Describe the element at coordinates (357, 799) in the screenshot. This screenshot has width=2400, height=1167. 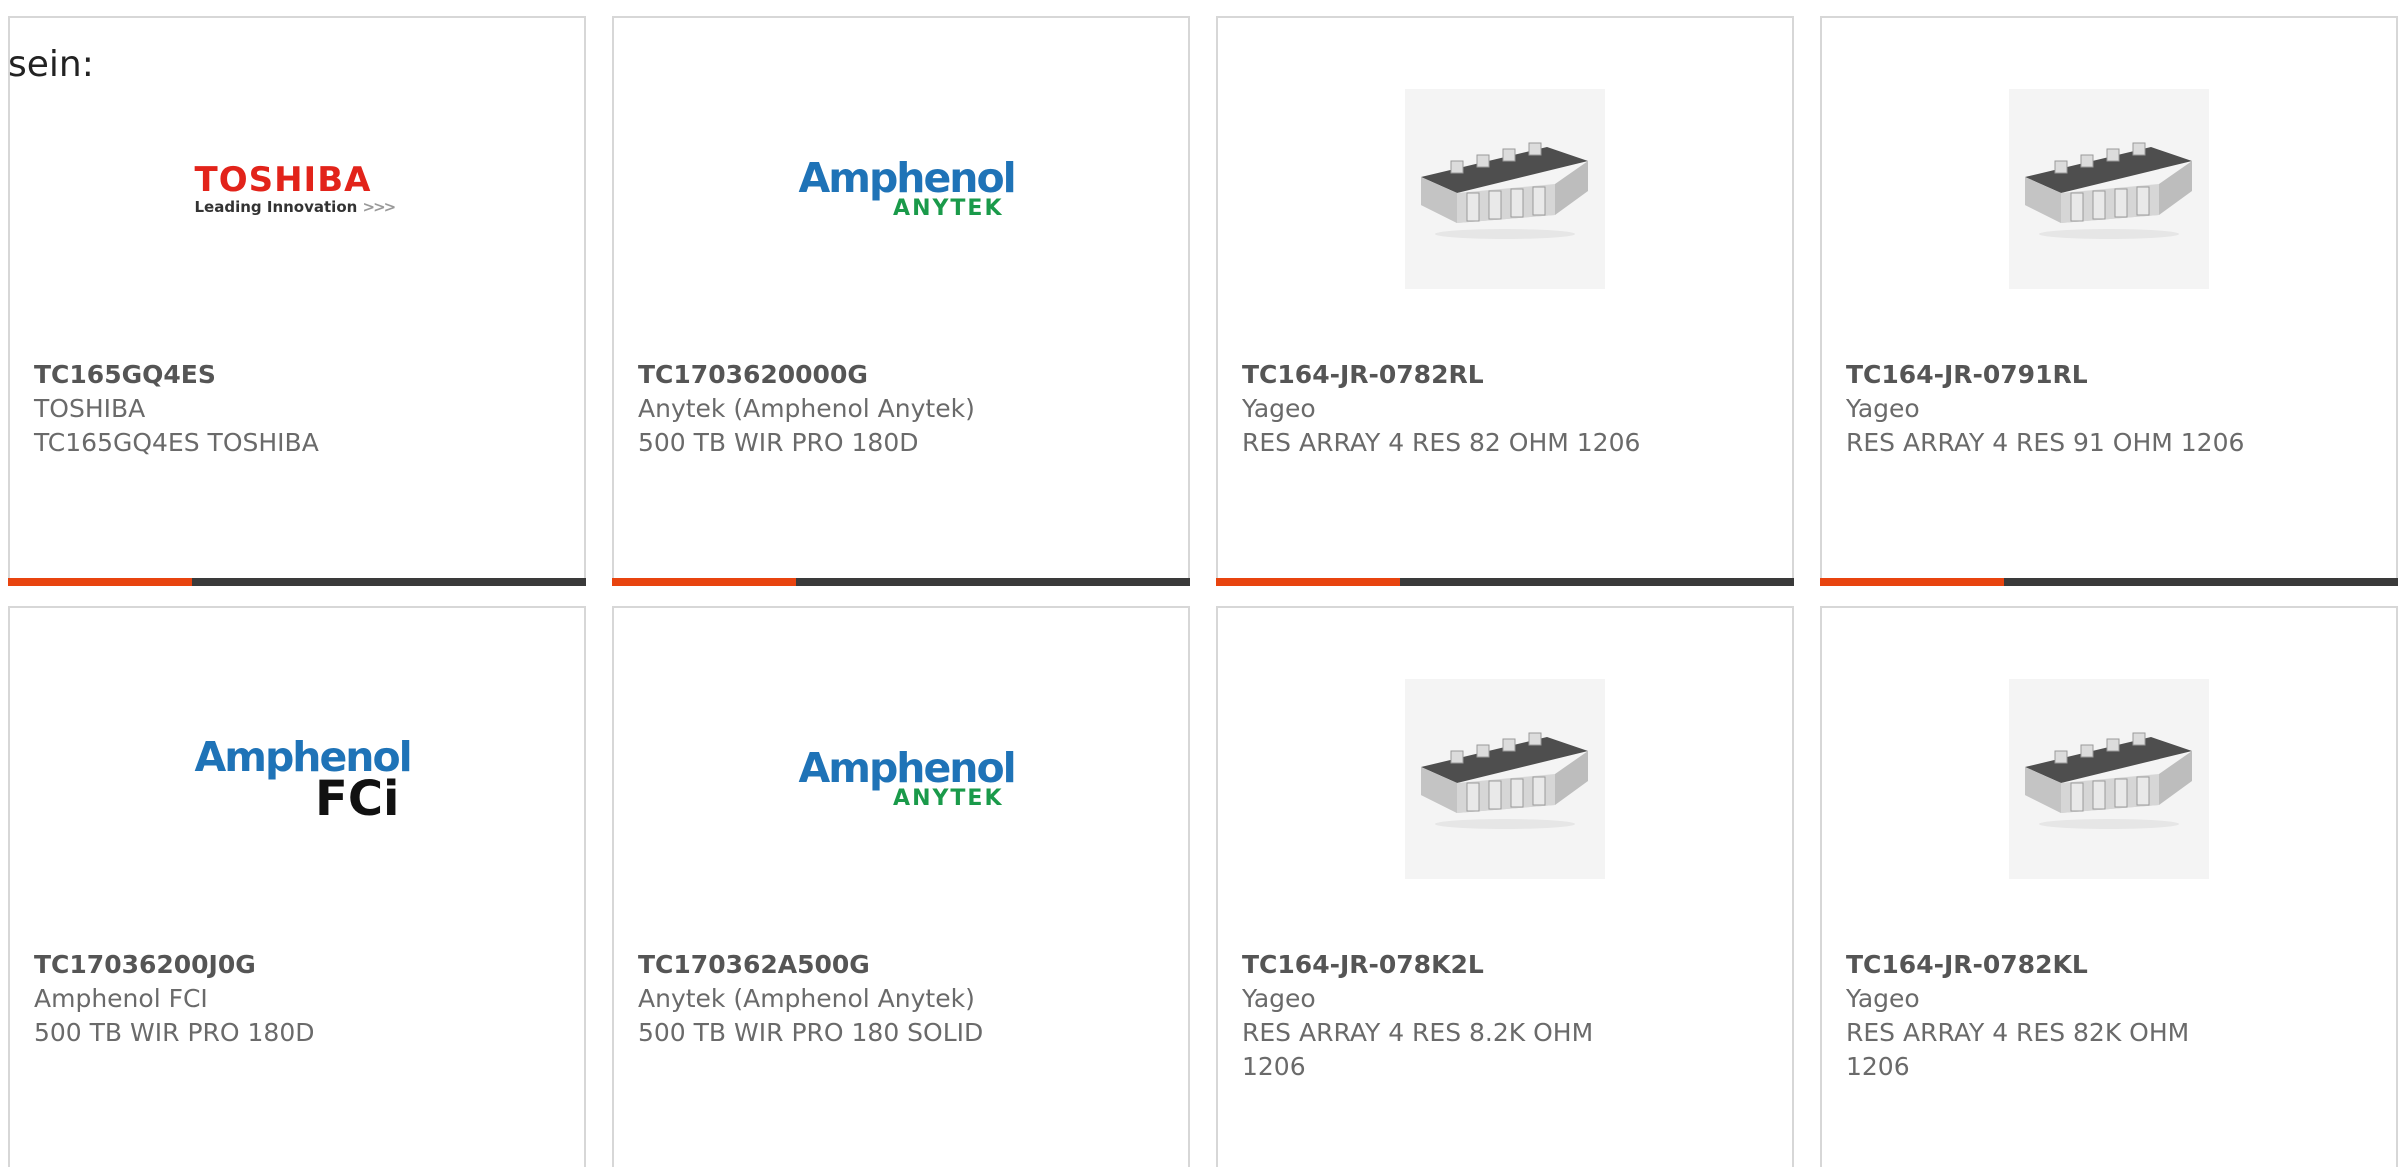
I see `logo-sub-text: FCi` at that location.